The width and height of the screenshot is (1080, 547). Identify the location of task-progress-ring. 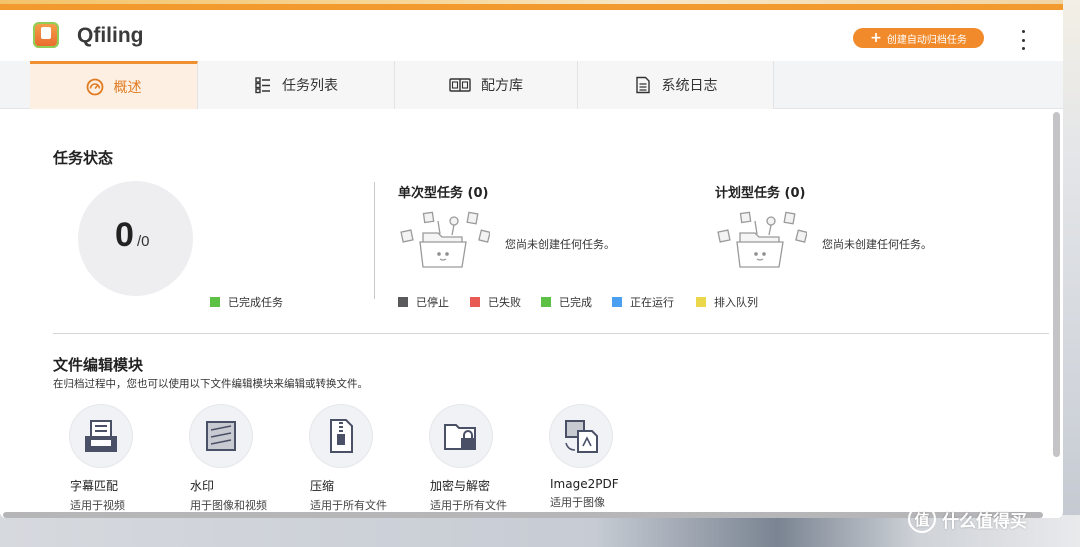
(135, 238).